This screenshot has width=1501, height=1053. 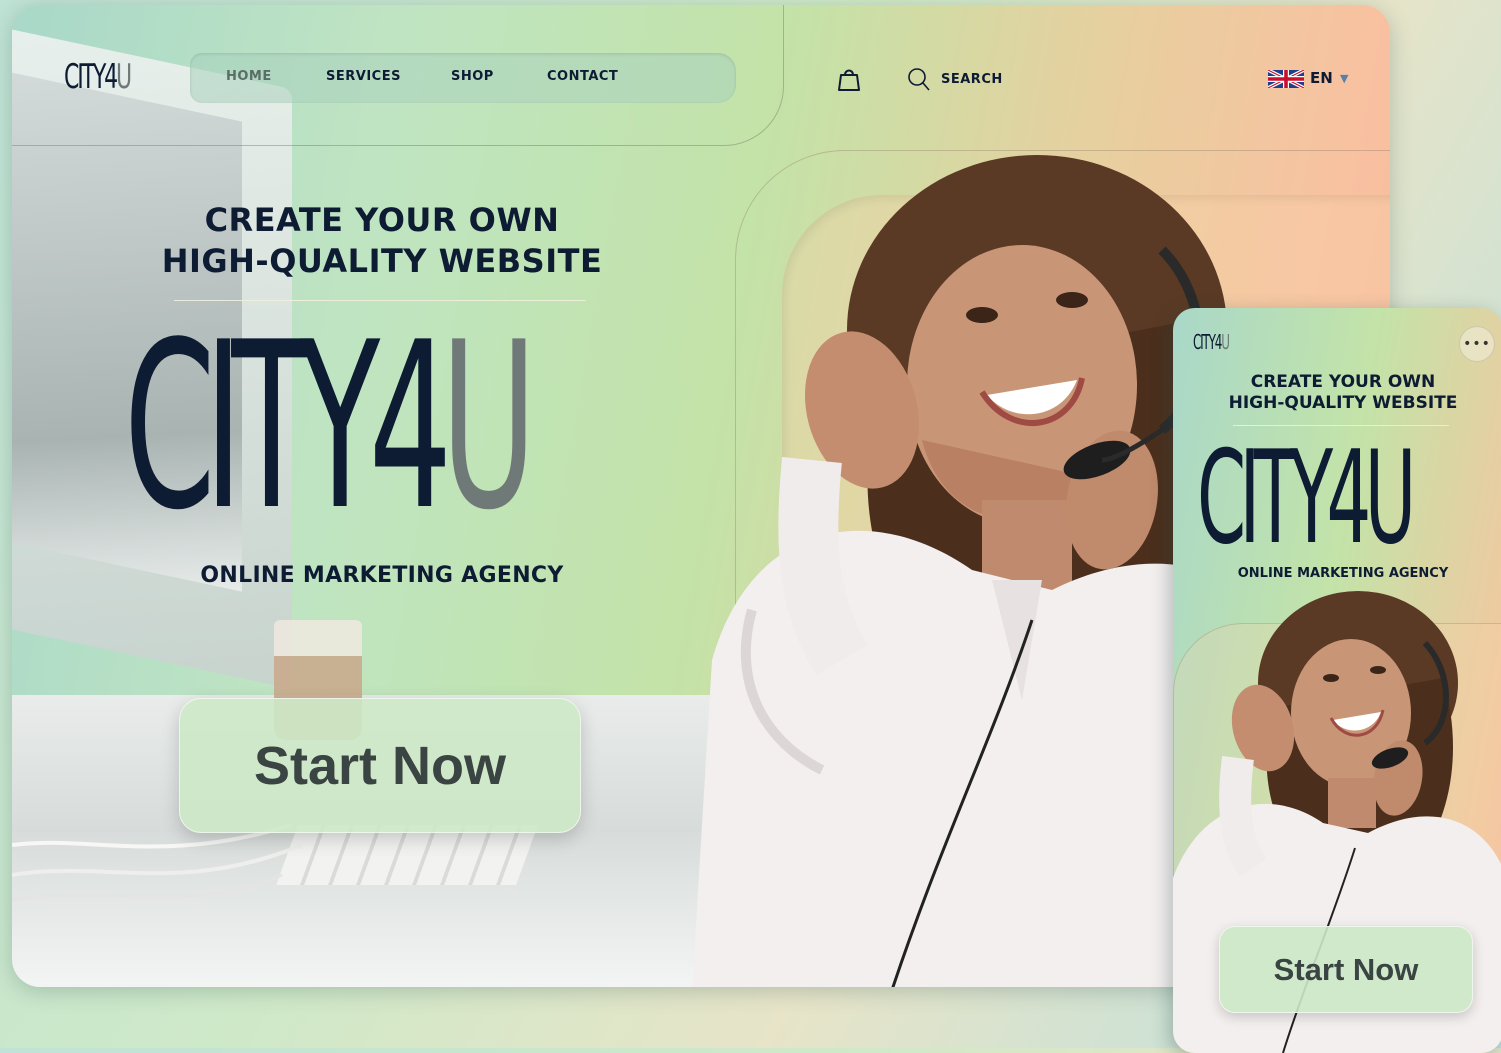 I want to click on language-code: EN, so click(x=1321, y=78).